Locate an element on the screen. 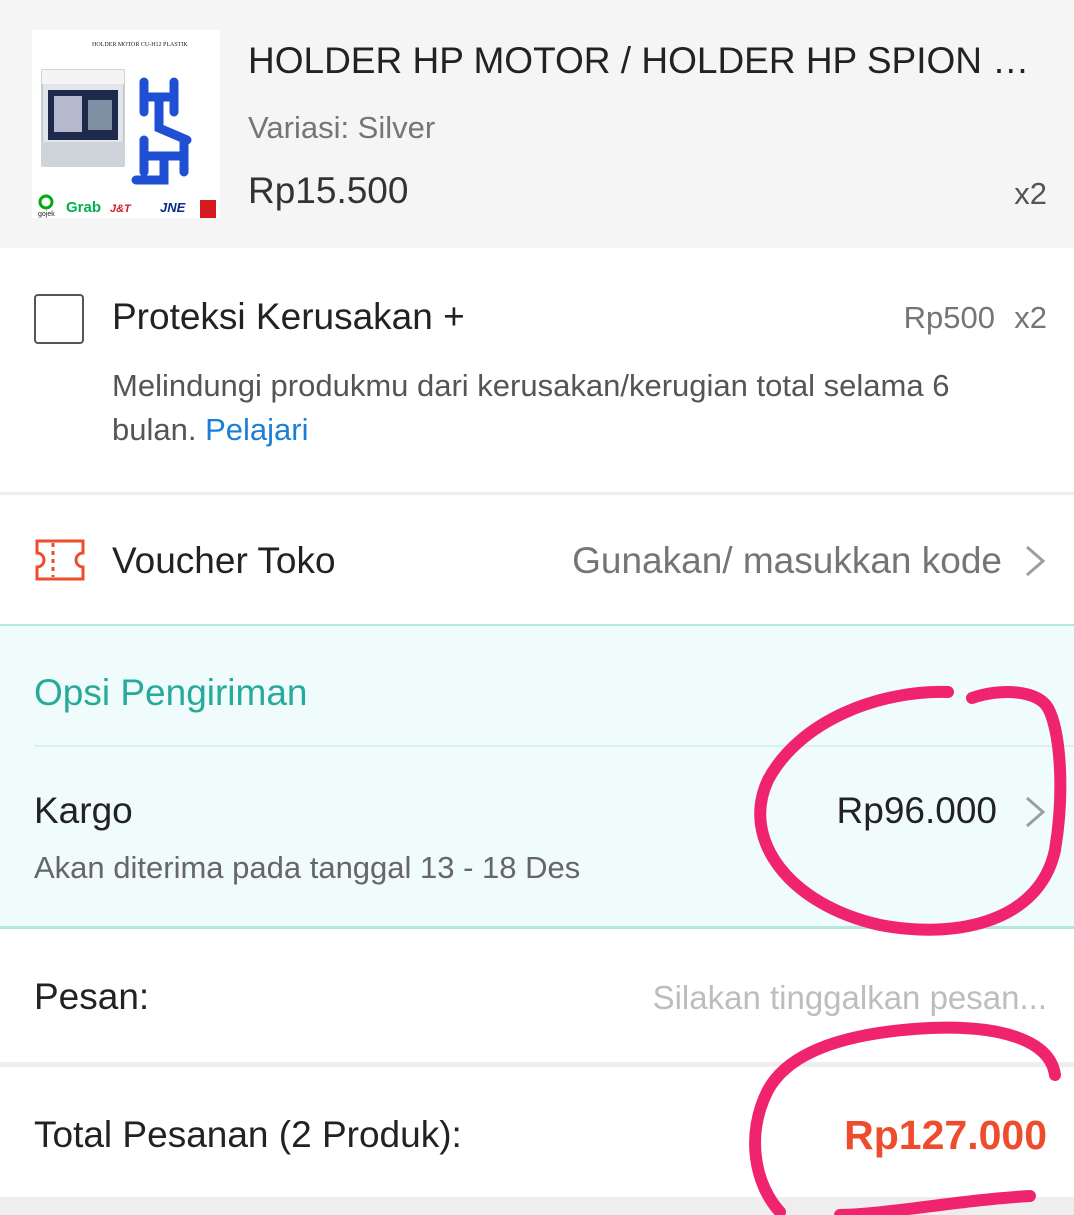 The height and width of the screenshot is (1215, 1074). grab-logo: Grab is located at coordinates (83, 207).